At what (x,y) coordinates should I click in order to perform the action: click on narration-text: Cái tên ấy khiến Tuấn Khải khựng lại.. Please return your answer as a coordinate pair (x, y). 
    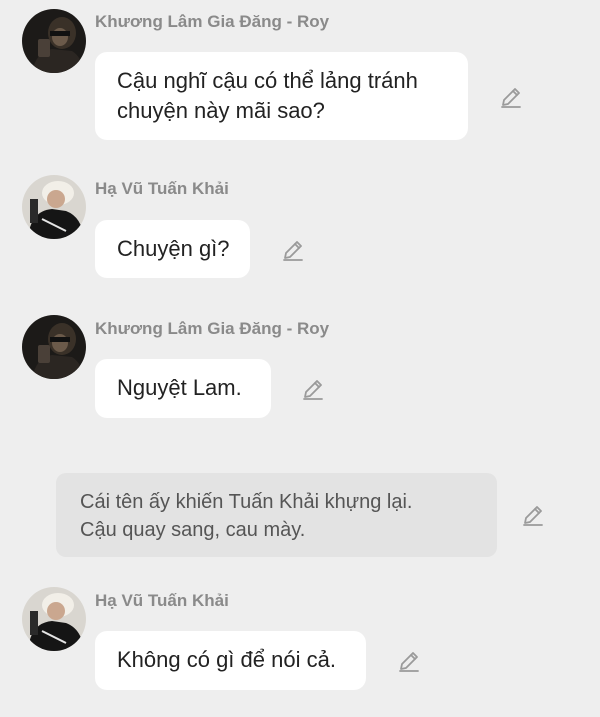
    Looking at the image, I should click on (246, 502).